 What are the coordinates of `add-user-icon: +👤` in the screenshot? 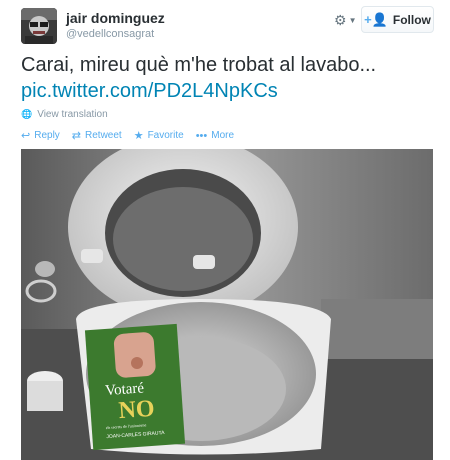 It's located at (376, 19).